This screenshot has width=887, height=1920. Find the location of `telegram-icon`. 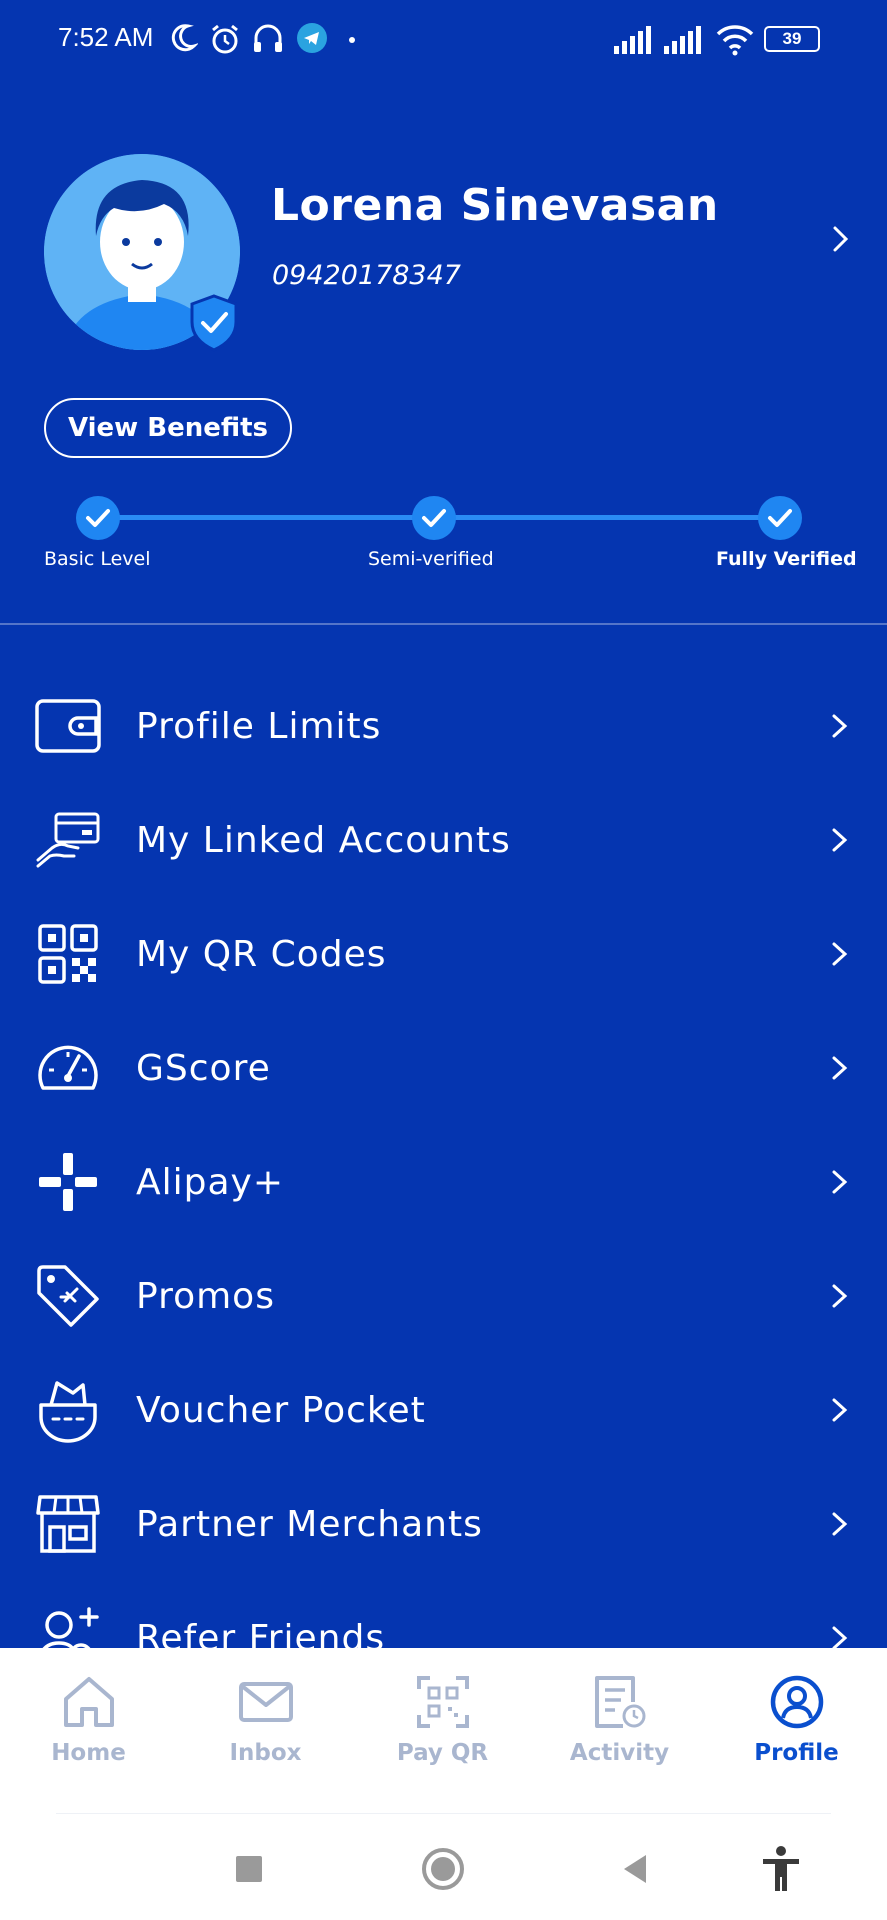

telegram-icon is located at coordinates (312, 38).